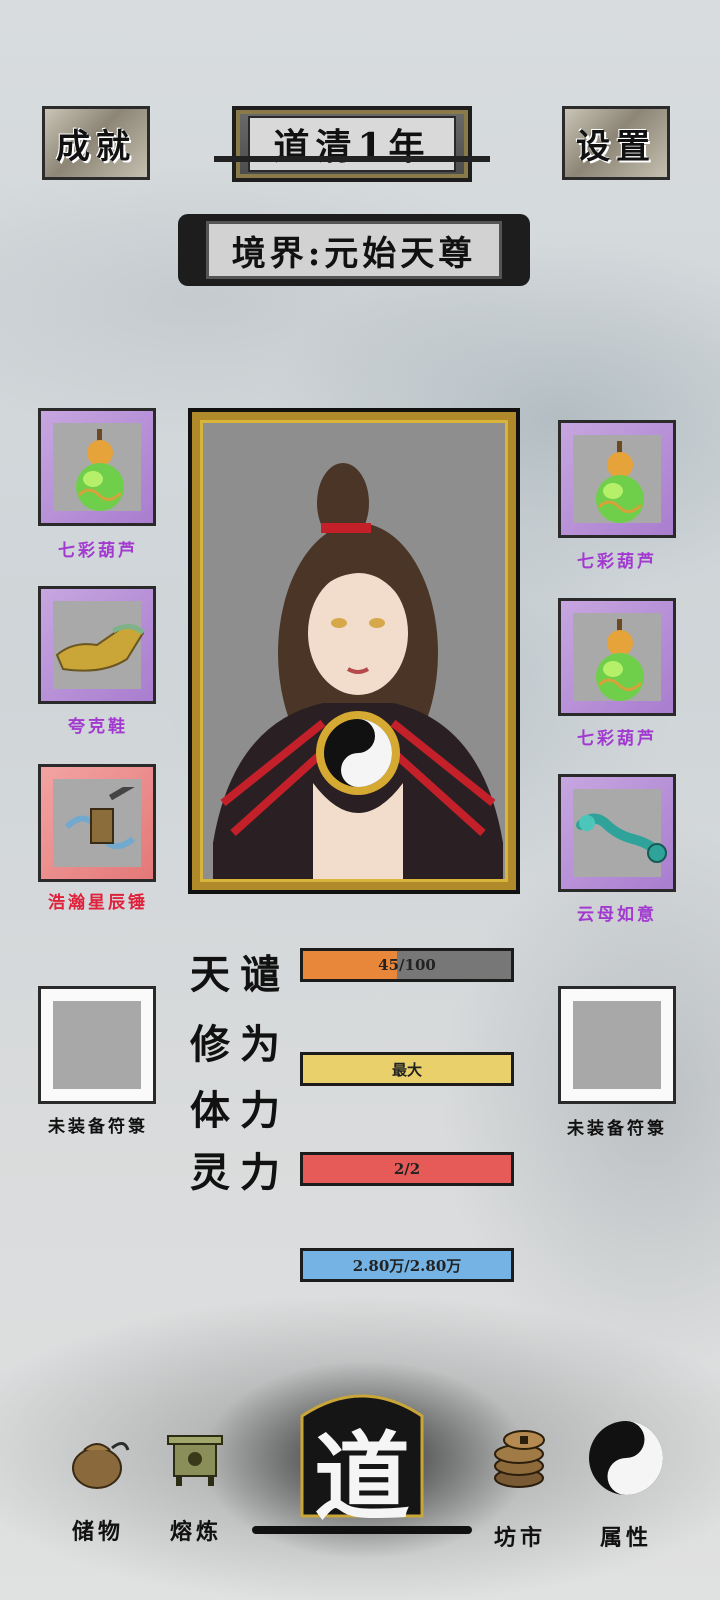 The width and height of the screenshot is (720, 1600). What do you see at coordinates (96, 146) in the screenshot?
I see `achievement-label: 成就` at bounding box center [96, 146].